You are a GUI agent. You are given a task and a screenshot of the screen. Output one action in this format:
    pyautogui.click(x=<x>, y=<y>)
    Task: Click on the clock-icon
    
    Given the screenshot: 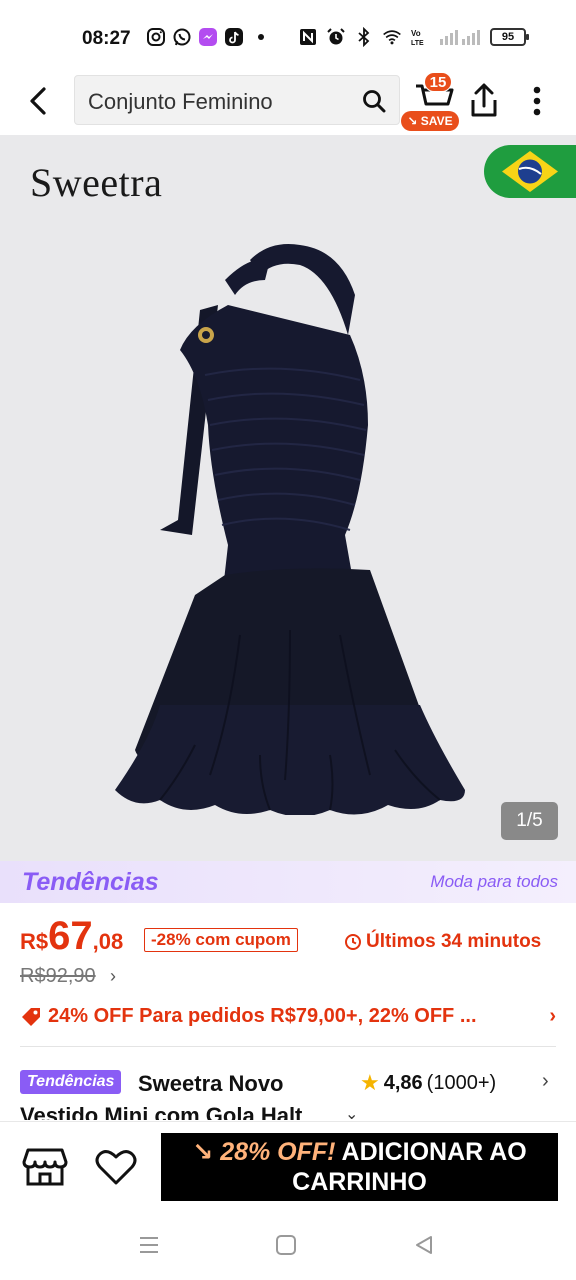 What is the action you would take?
    pyautogui.click(x=353, y=942)
    